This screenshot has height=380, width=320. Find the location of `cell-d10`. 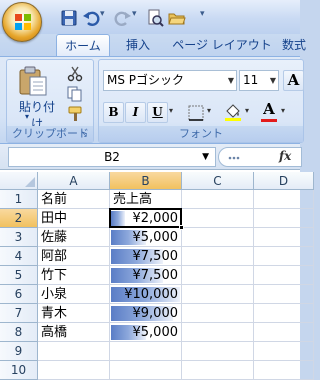

cell-d10 is located at coordinates (284, 370).